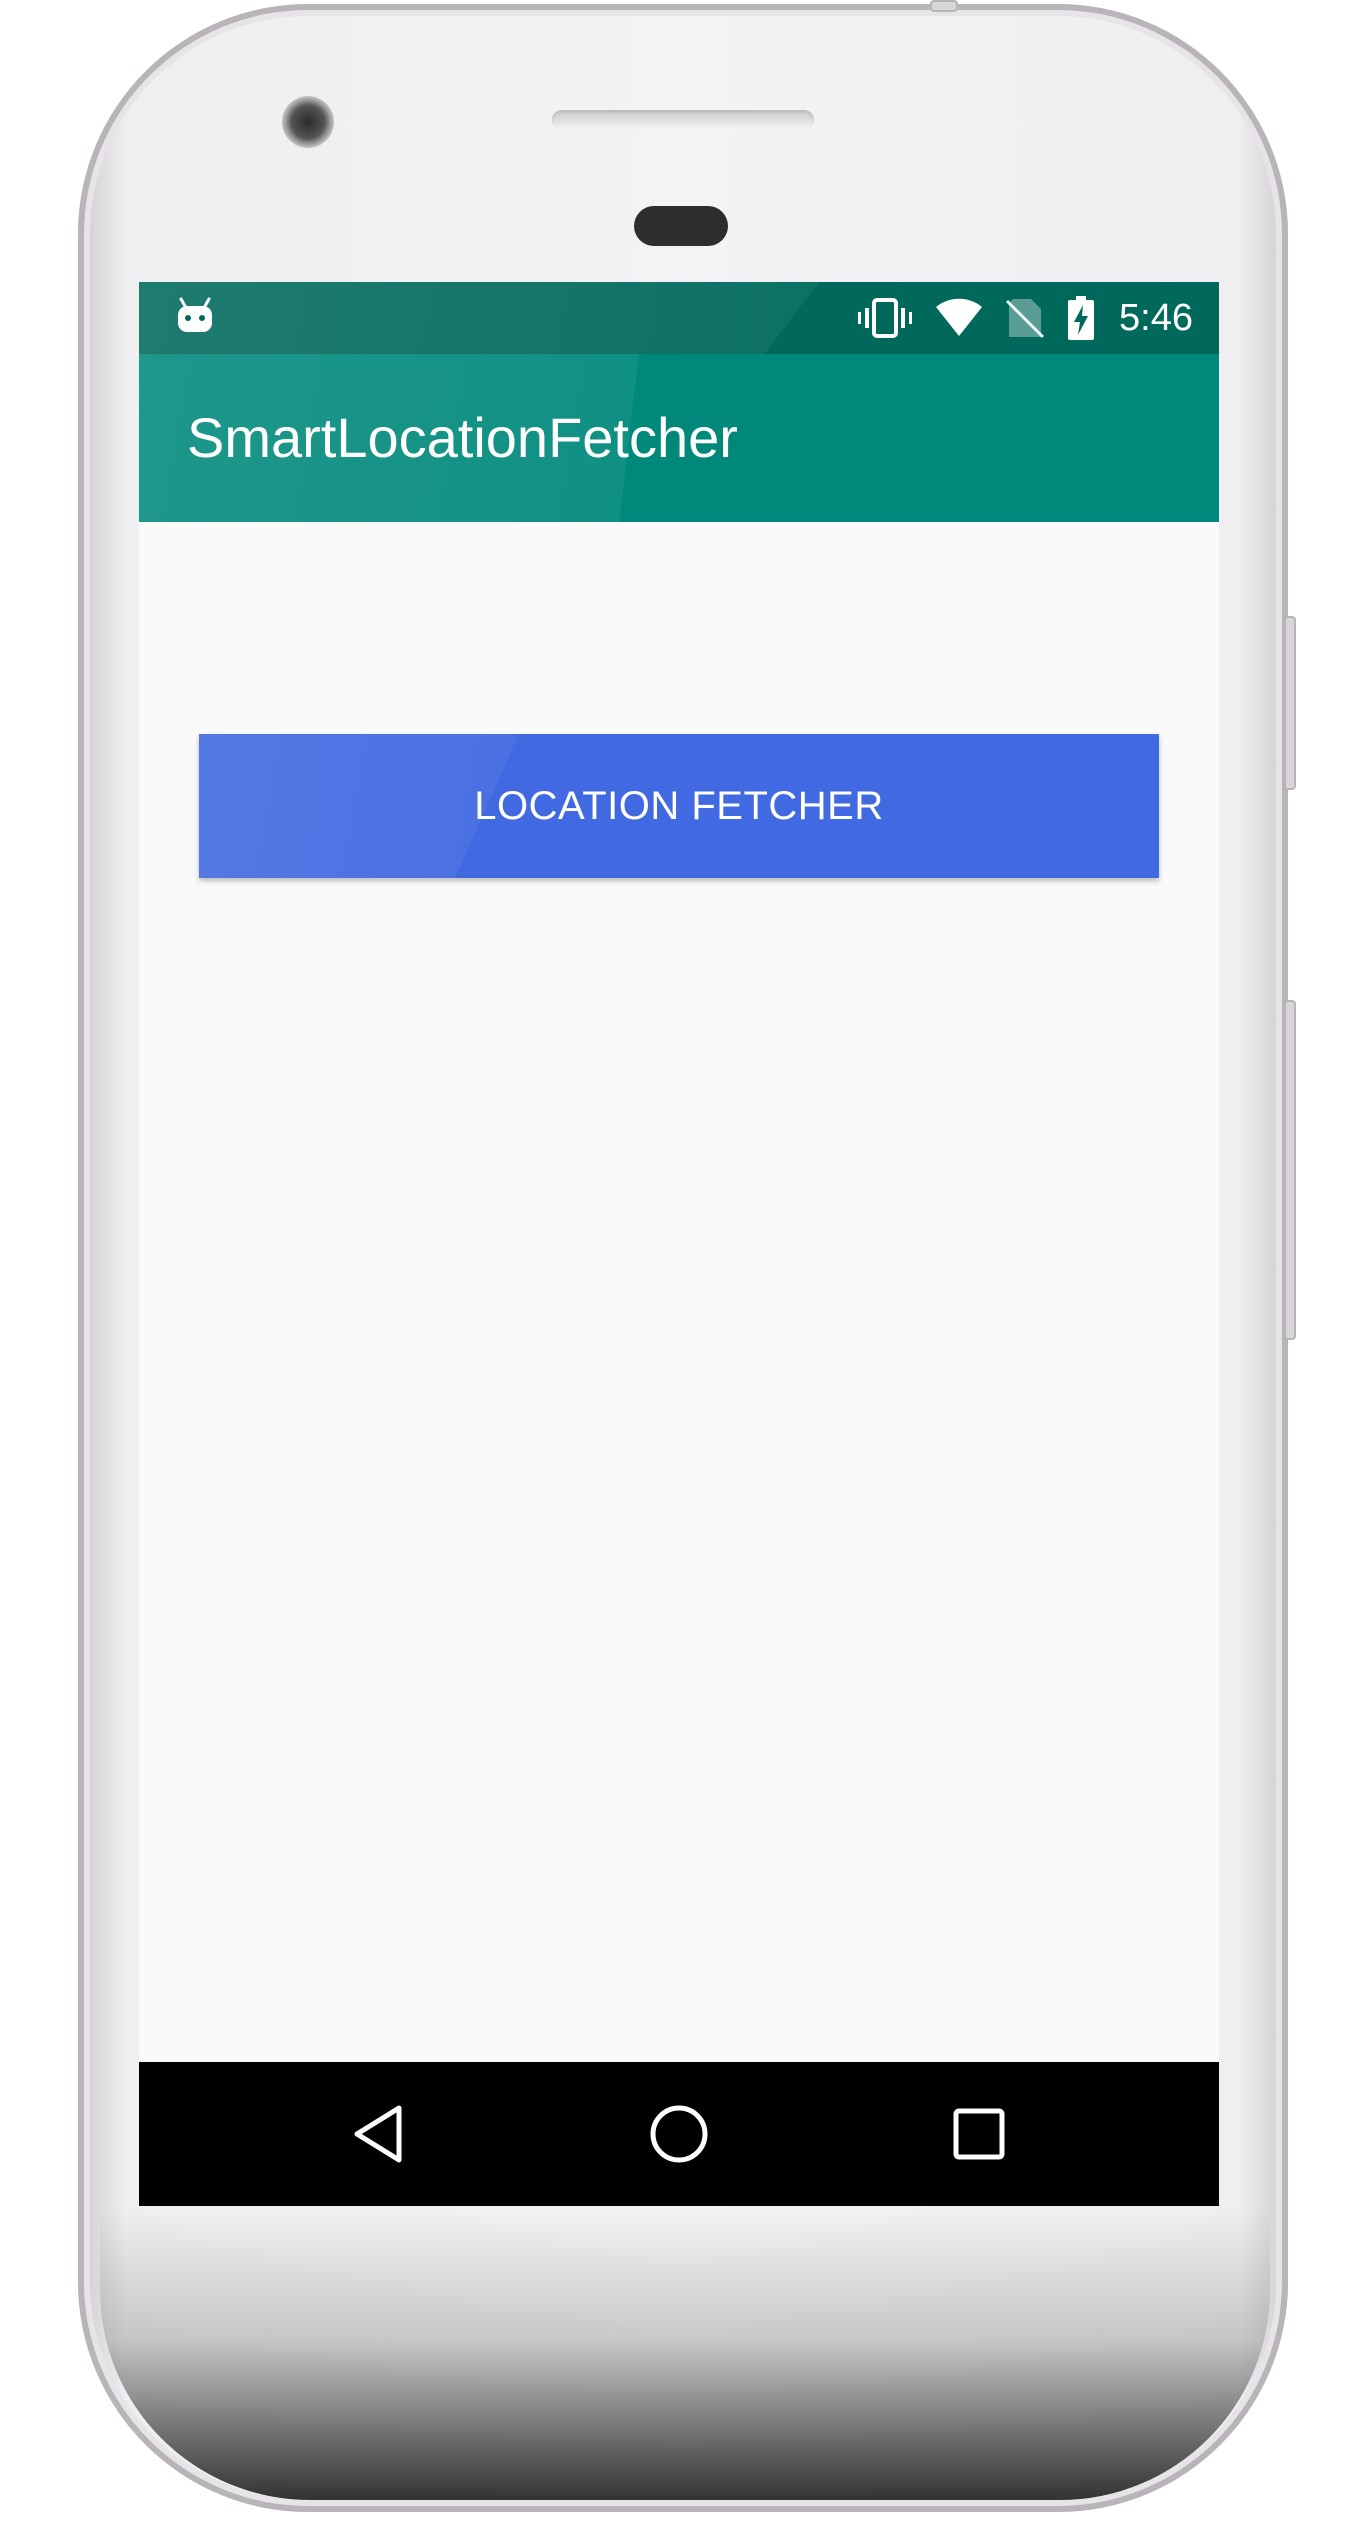 Image resolution: width=1370 pixels, height=2532 pixels. I want to click on no-sim-icon, so click(1025, 319).